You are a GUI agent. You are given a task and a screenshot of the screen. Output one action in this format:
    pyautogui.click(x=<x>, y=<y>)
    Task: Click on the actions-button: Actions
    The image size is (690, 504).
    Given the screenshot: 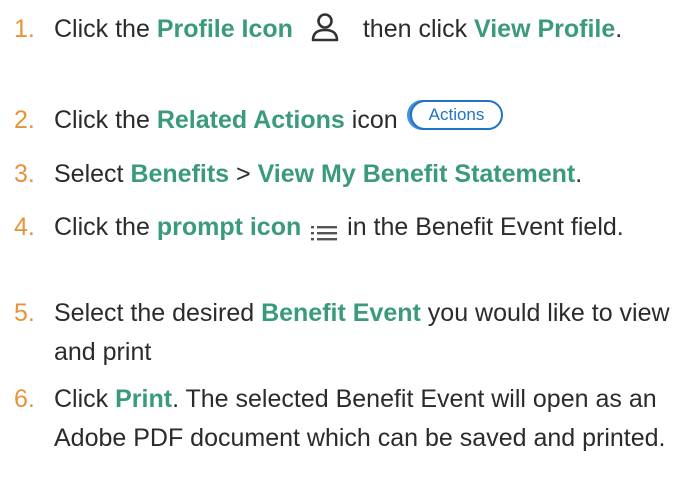 What is the action you would take?
    pyautogui.click(x=456, y=115)
    